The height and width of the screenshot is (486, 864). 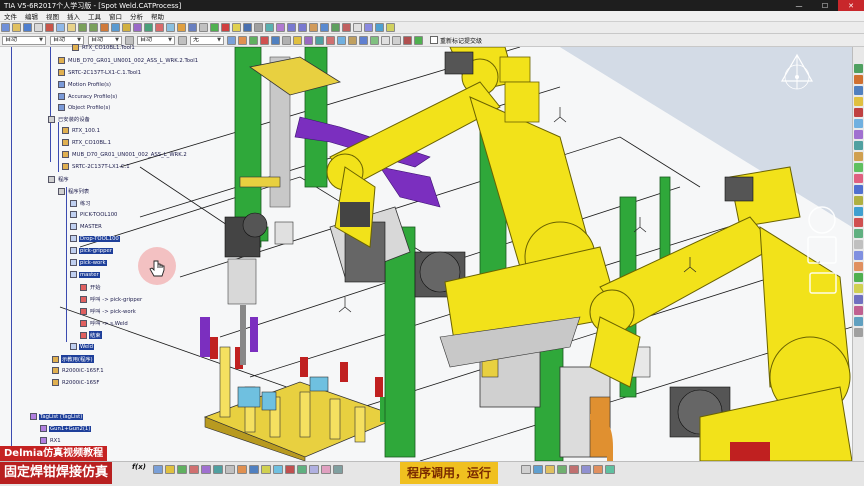 What do you see at coordinates (31, 16) in the screenshot?
I see `menu-edit: 编辑` at bounding box center [31, 16].